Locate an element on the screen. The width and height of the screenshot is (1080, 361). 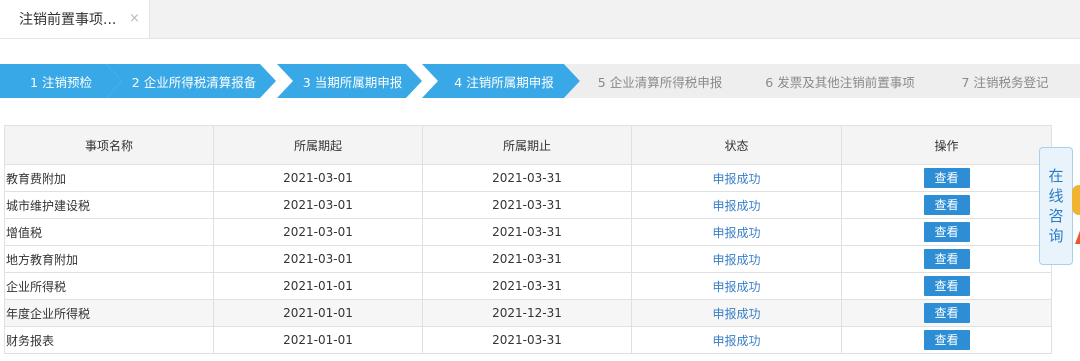
consult-char: 咨 is located at coordinates (1056, 216).